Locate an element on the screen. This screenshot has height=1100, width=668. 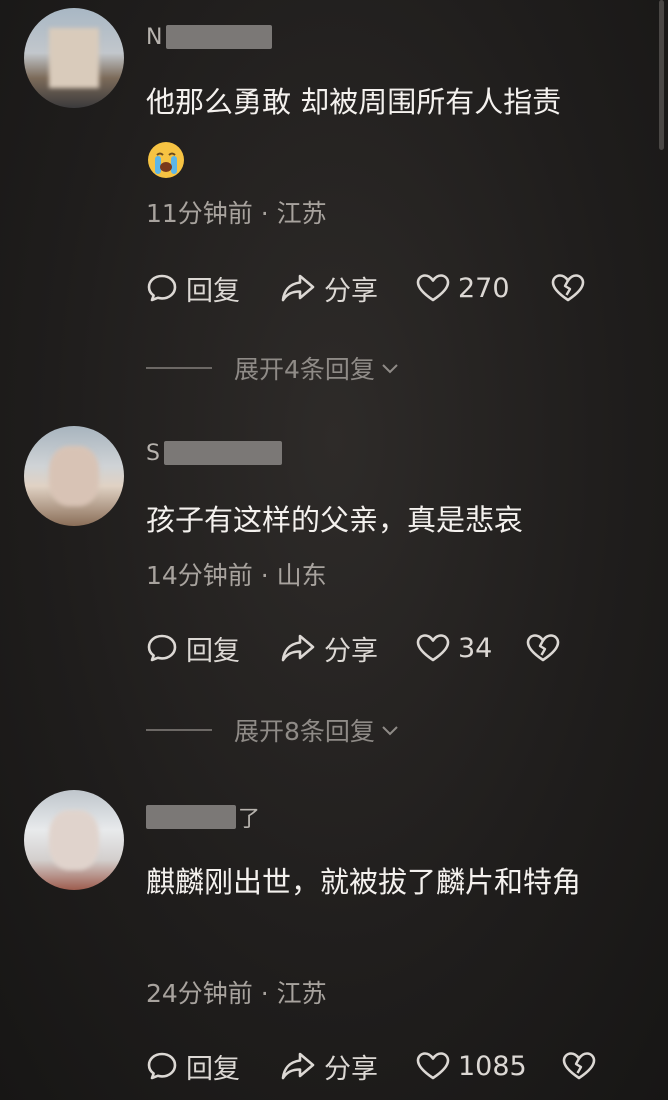
comment-text: 麒麟刚出世，就被拔了麟片和特角 is located at coordinates (381, 882).